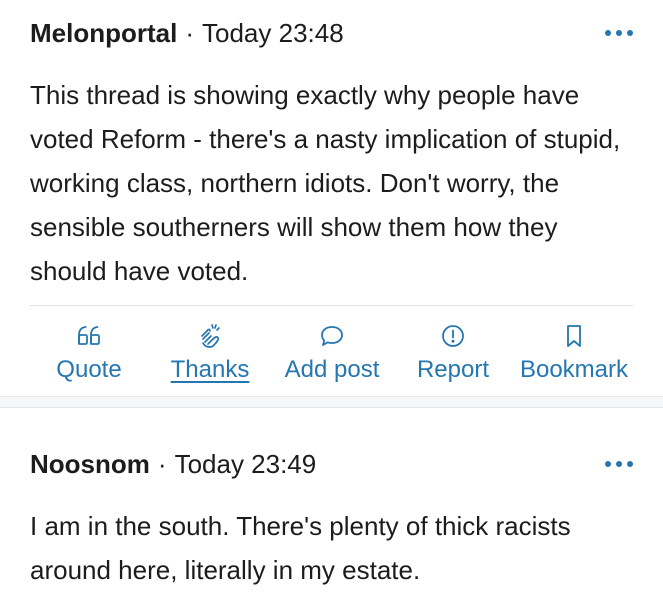 This screenshot has width=663, height=600. What do you see at coordinates (331, 305) in the screenshot?
I see `divider` at bounding box center [331, 305].